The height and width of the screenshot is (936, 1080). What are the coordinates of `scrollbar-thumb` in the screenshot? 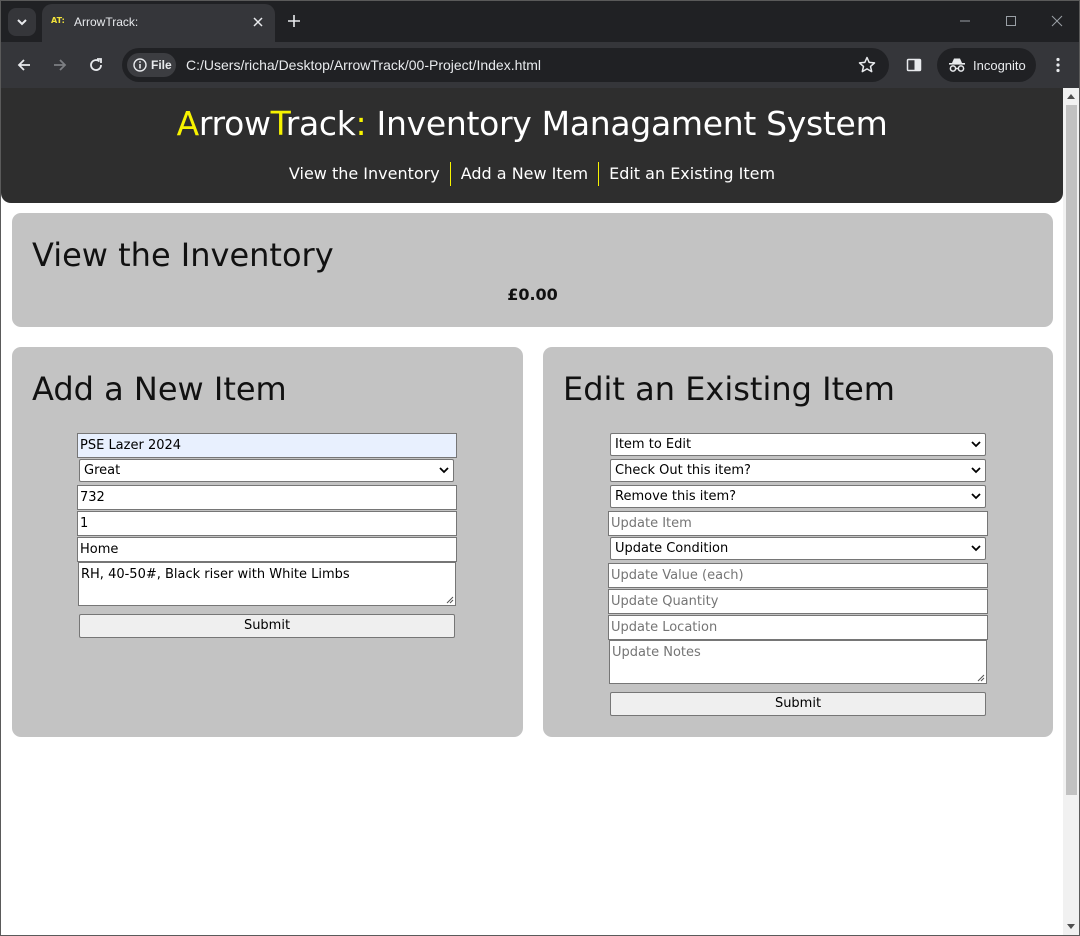 It's located at (1071, 450).